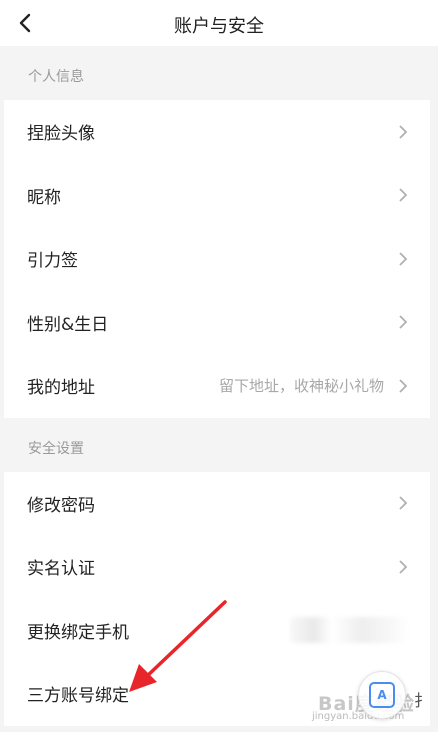 The width and height of the screenshot is (438, 732). Describe the element at coordinates (61, 505) in the screenshot. I see `row-label: 修改密码` at that location.